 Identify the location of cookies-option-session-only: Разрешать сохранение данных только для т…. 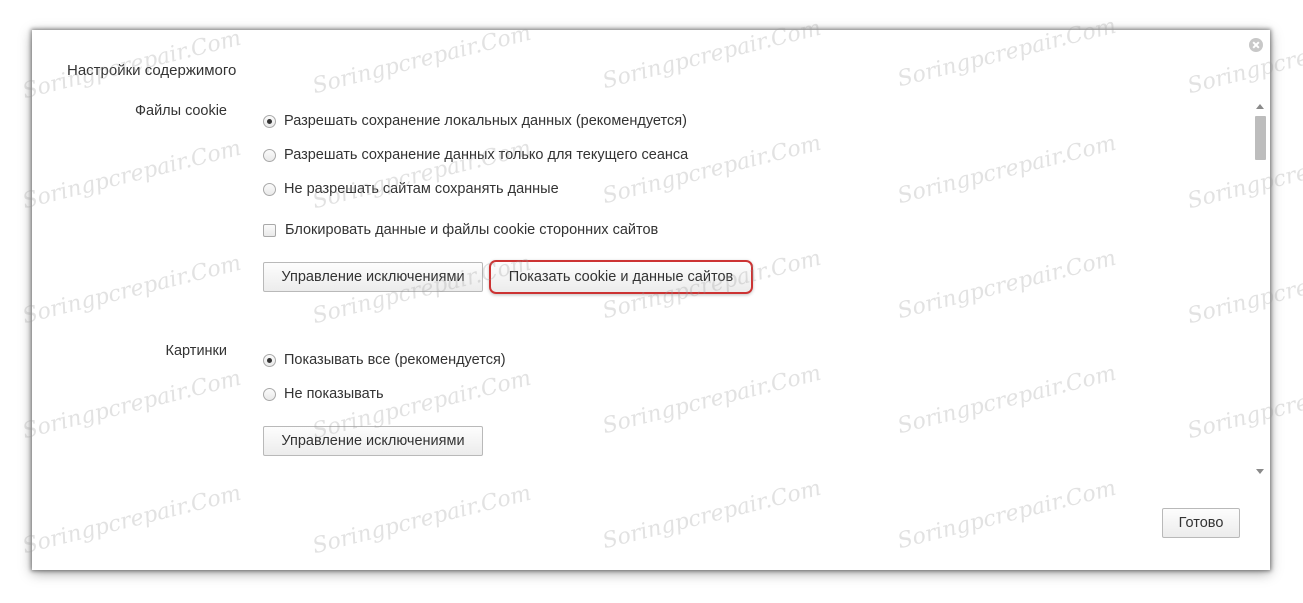
(475, 155).